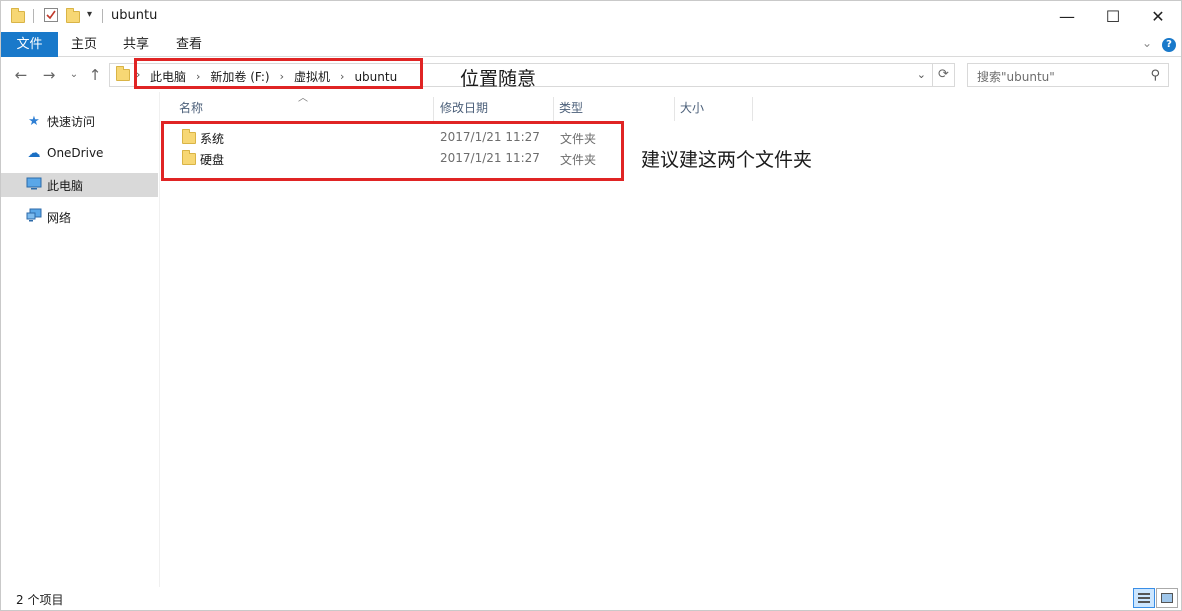 The width and height of the screenshot is (1182, 611). I want to click on details-view-icon, so click(1144, 598).